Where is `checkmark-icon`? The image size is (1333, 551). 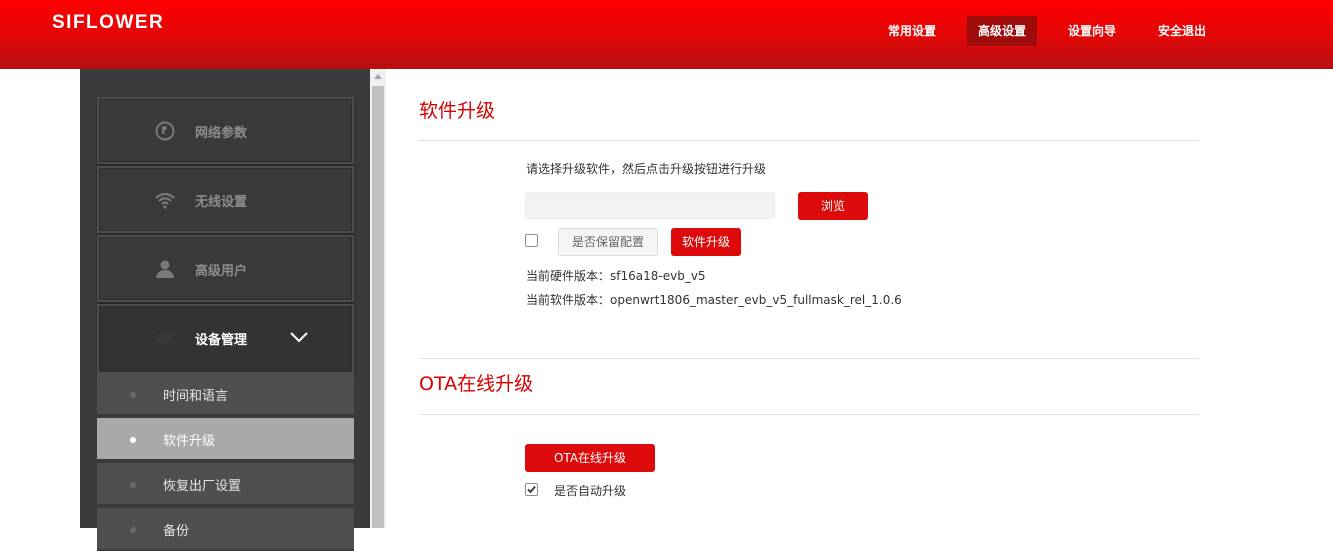 checkmark-icon is located at coordinates (531, 489).